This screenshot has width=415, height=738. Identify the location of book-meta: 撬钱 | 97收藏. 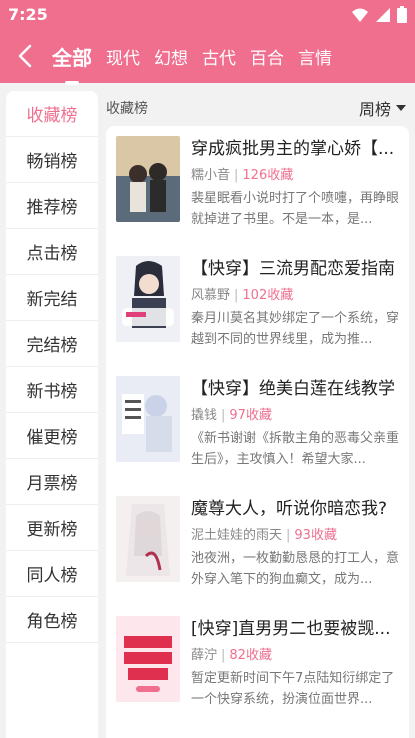
(231, 413).